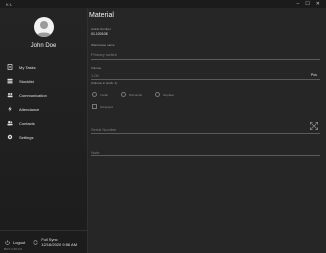 This screenshot has height=253, width=326. I want to click on close-button: ✕, so click(318, 4).